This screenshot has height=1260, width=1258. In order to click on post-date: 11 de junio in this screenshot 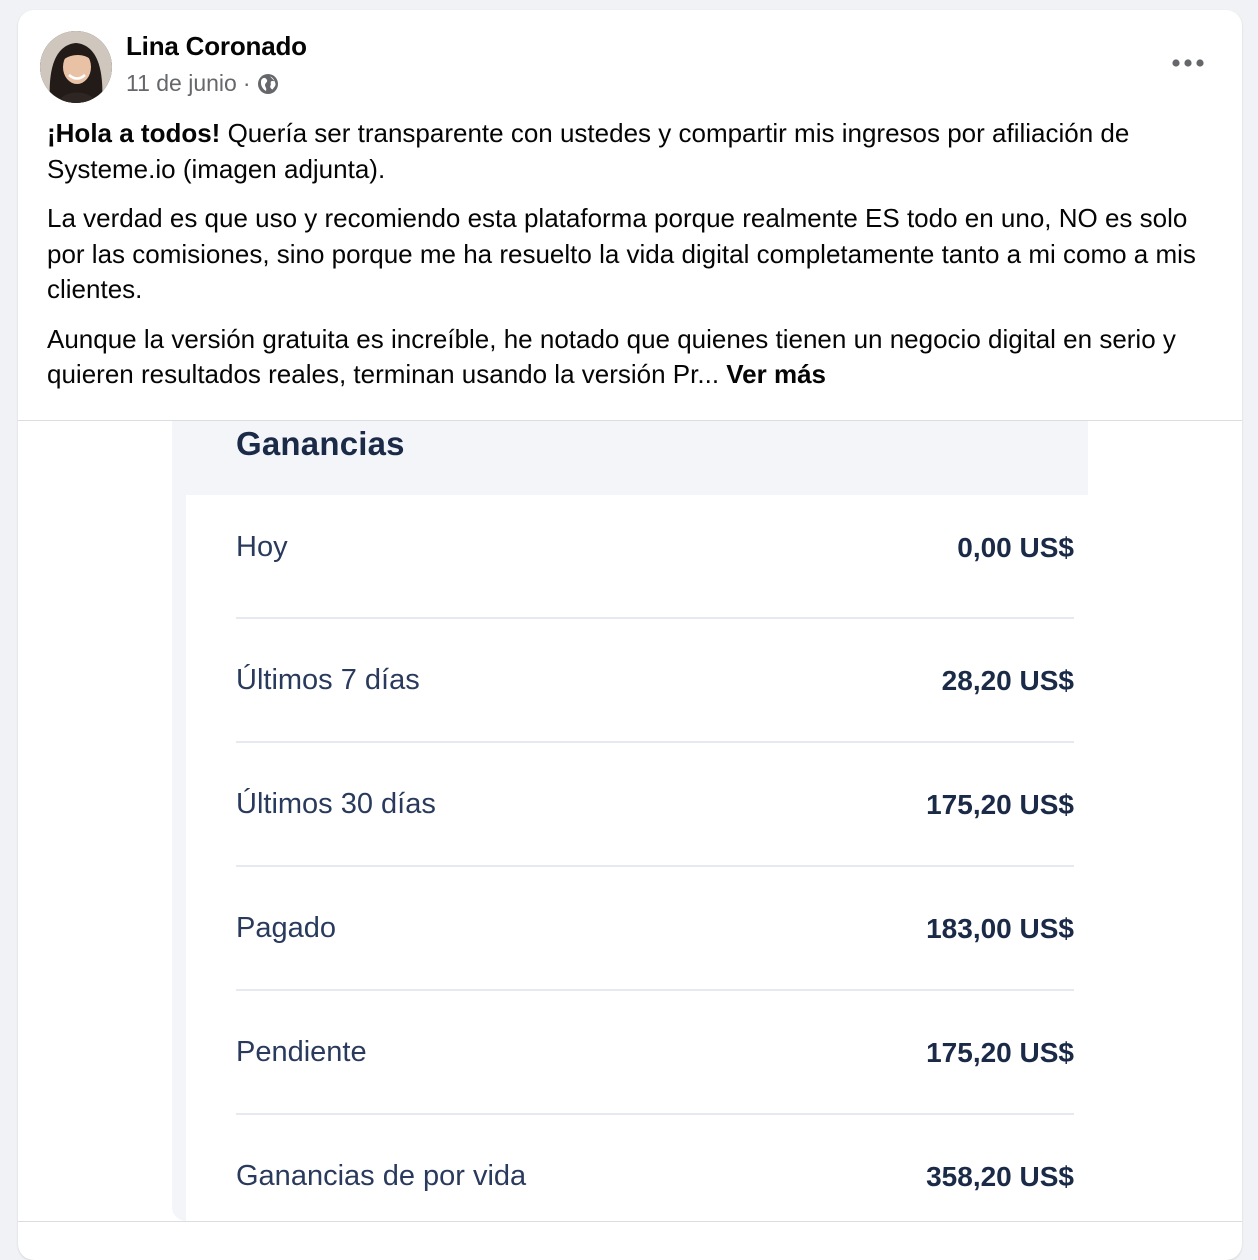, I will do `click(181, 83)`.